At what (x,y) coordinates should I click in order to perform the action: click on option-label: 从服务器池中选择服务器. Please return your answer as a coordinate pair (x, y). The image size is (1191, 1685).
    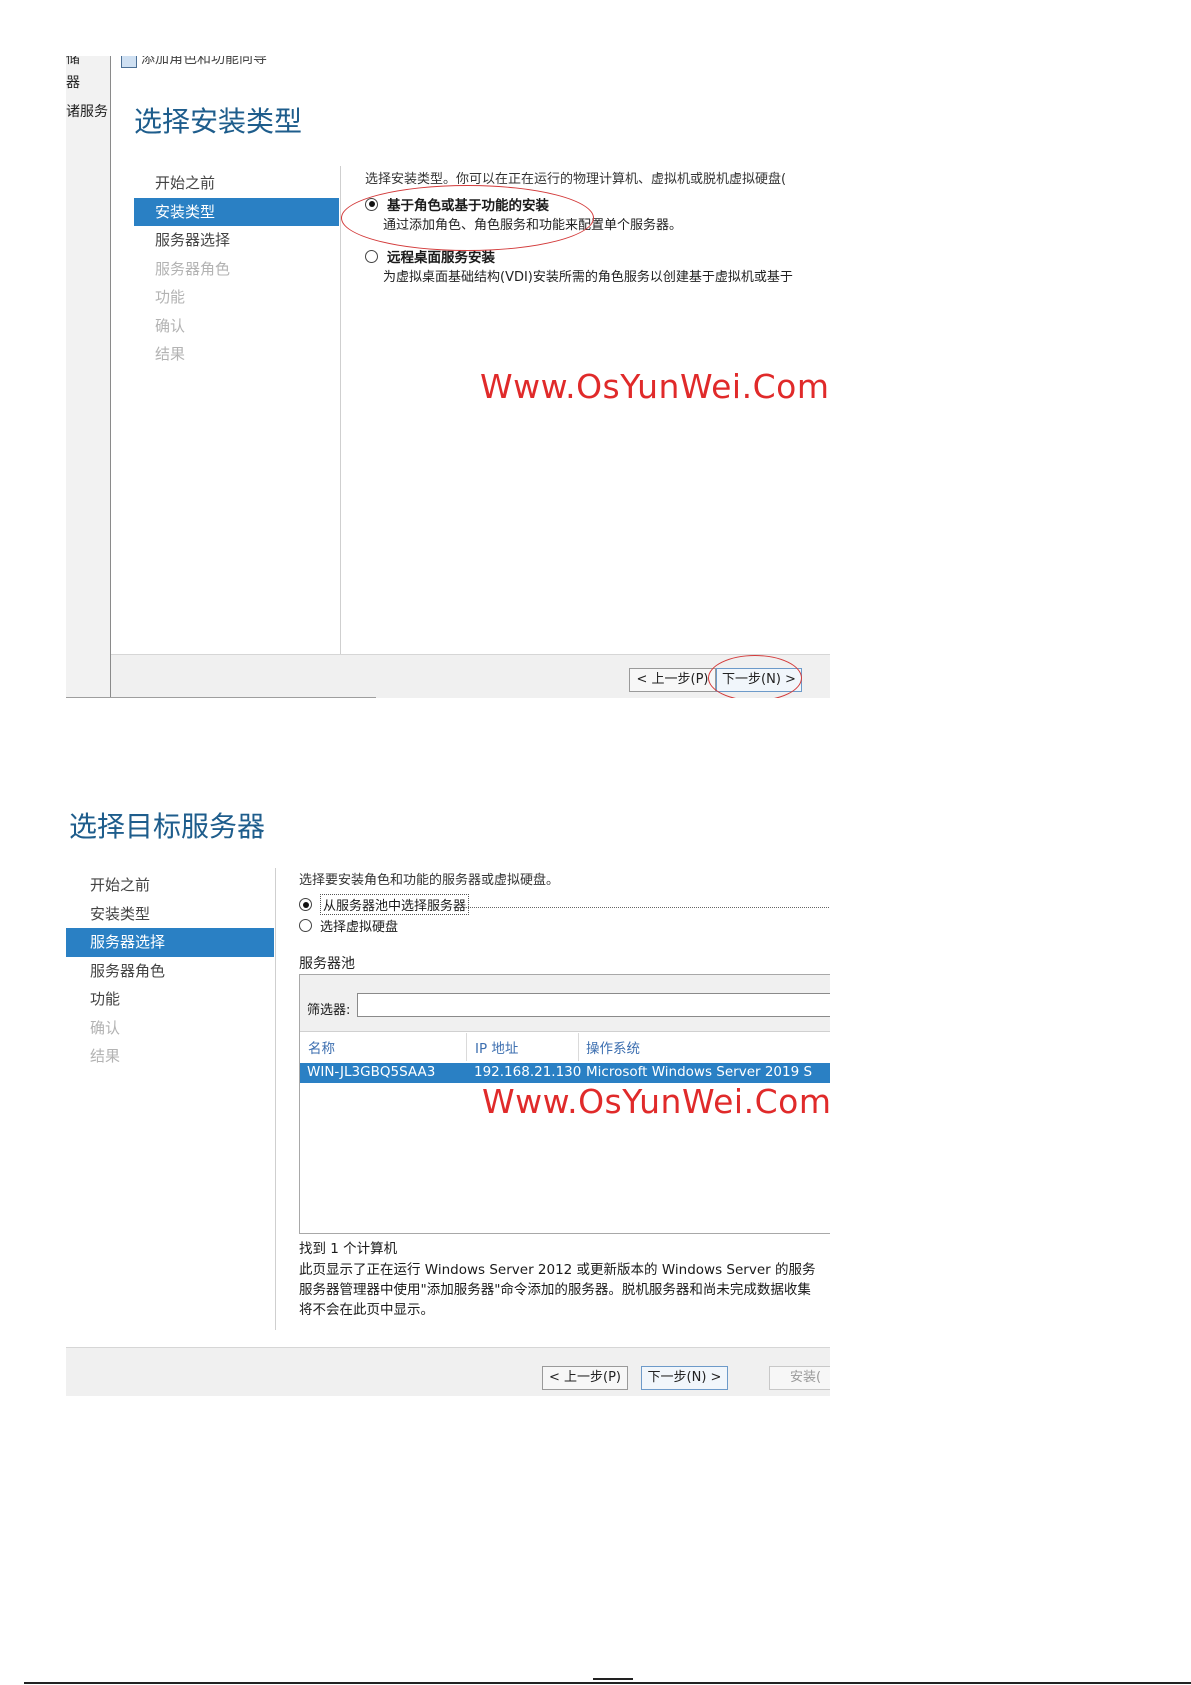
    Looking at the image, I should click on (395, 904).